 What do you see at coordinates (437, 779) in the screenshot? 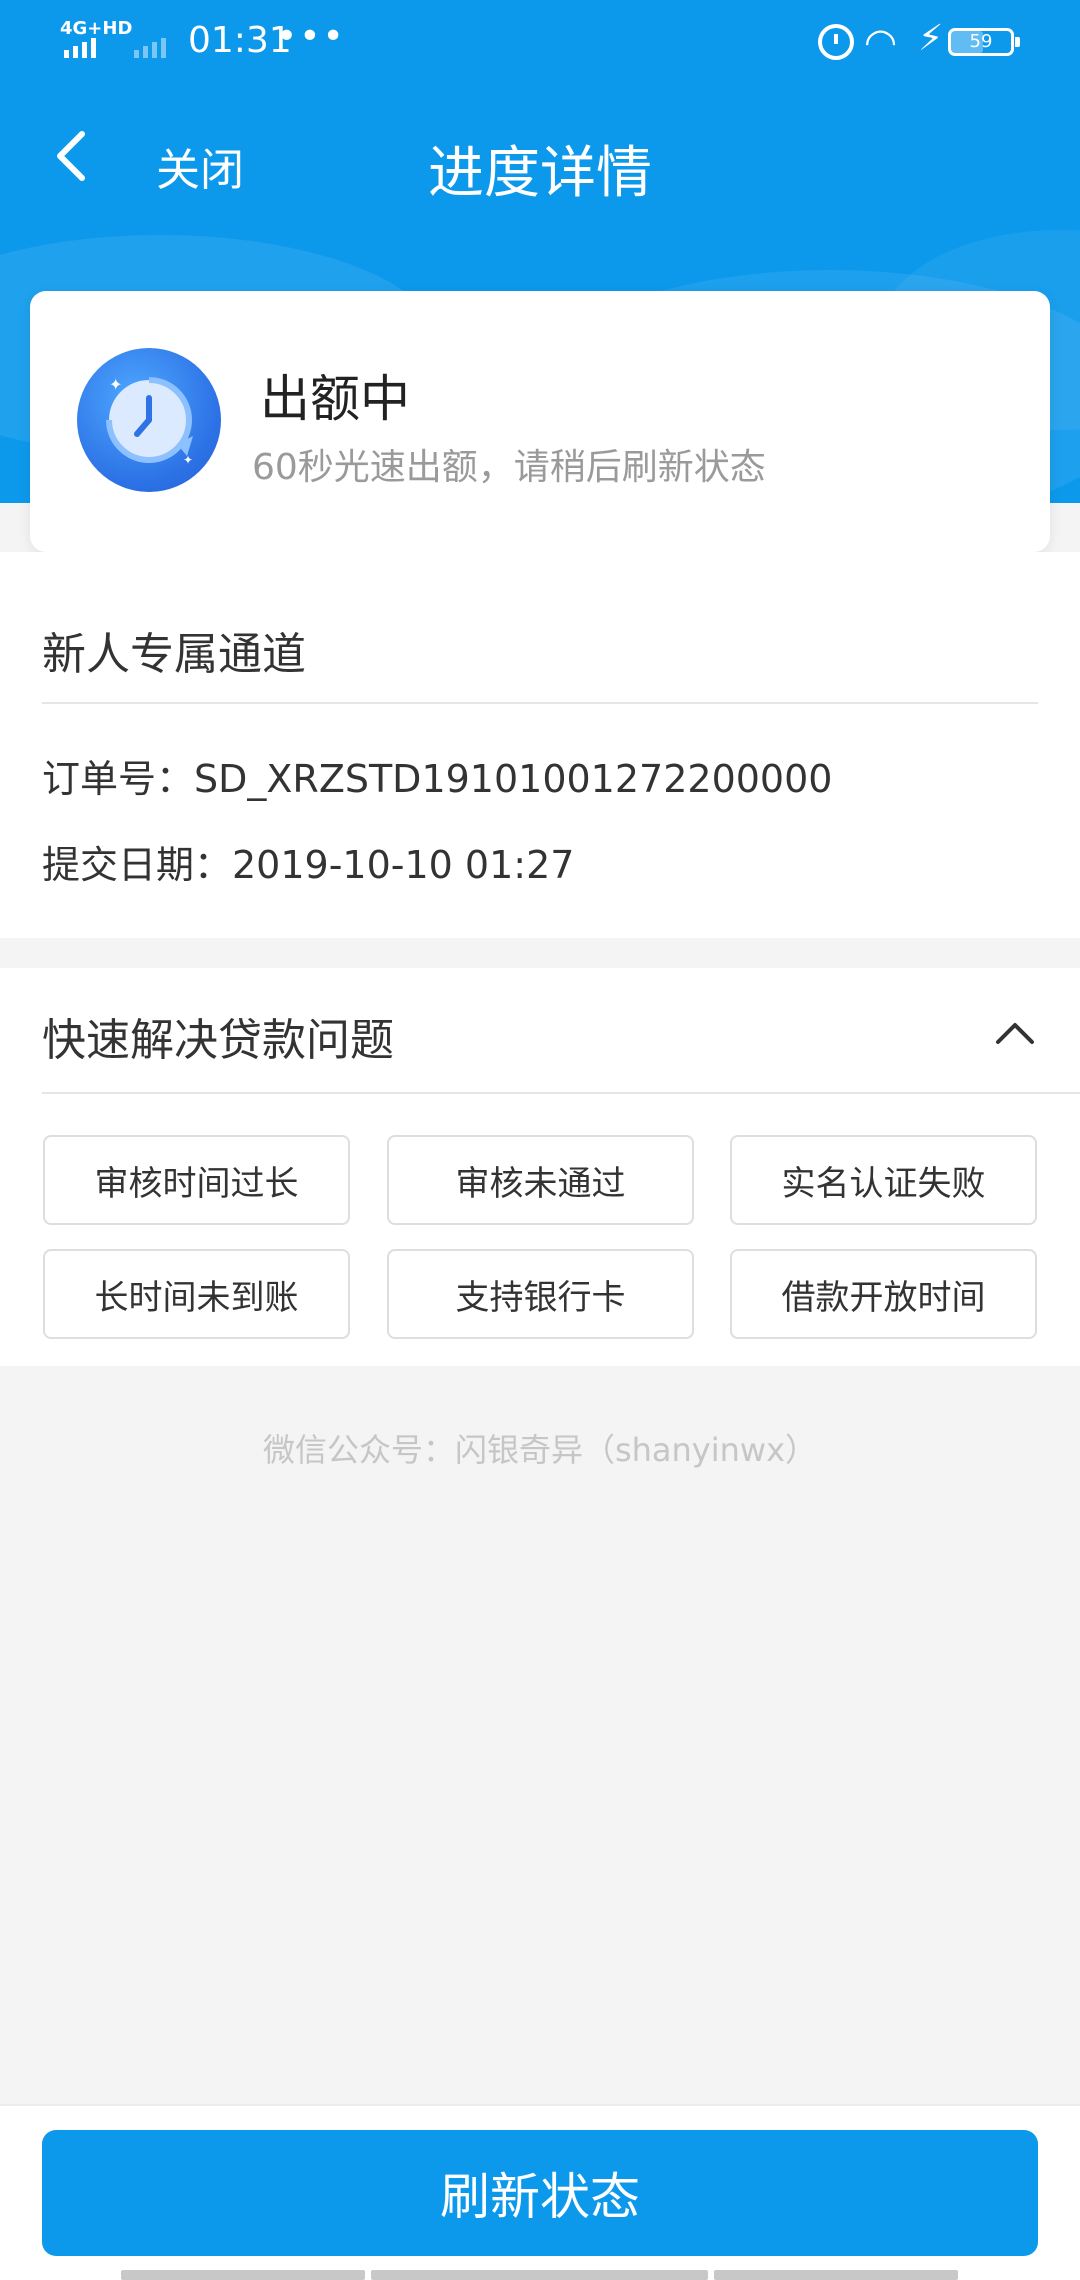
I see `order-number: 订单号：SD_XRZSTD19101001272200000` at bounding box center [437, 779].